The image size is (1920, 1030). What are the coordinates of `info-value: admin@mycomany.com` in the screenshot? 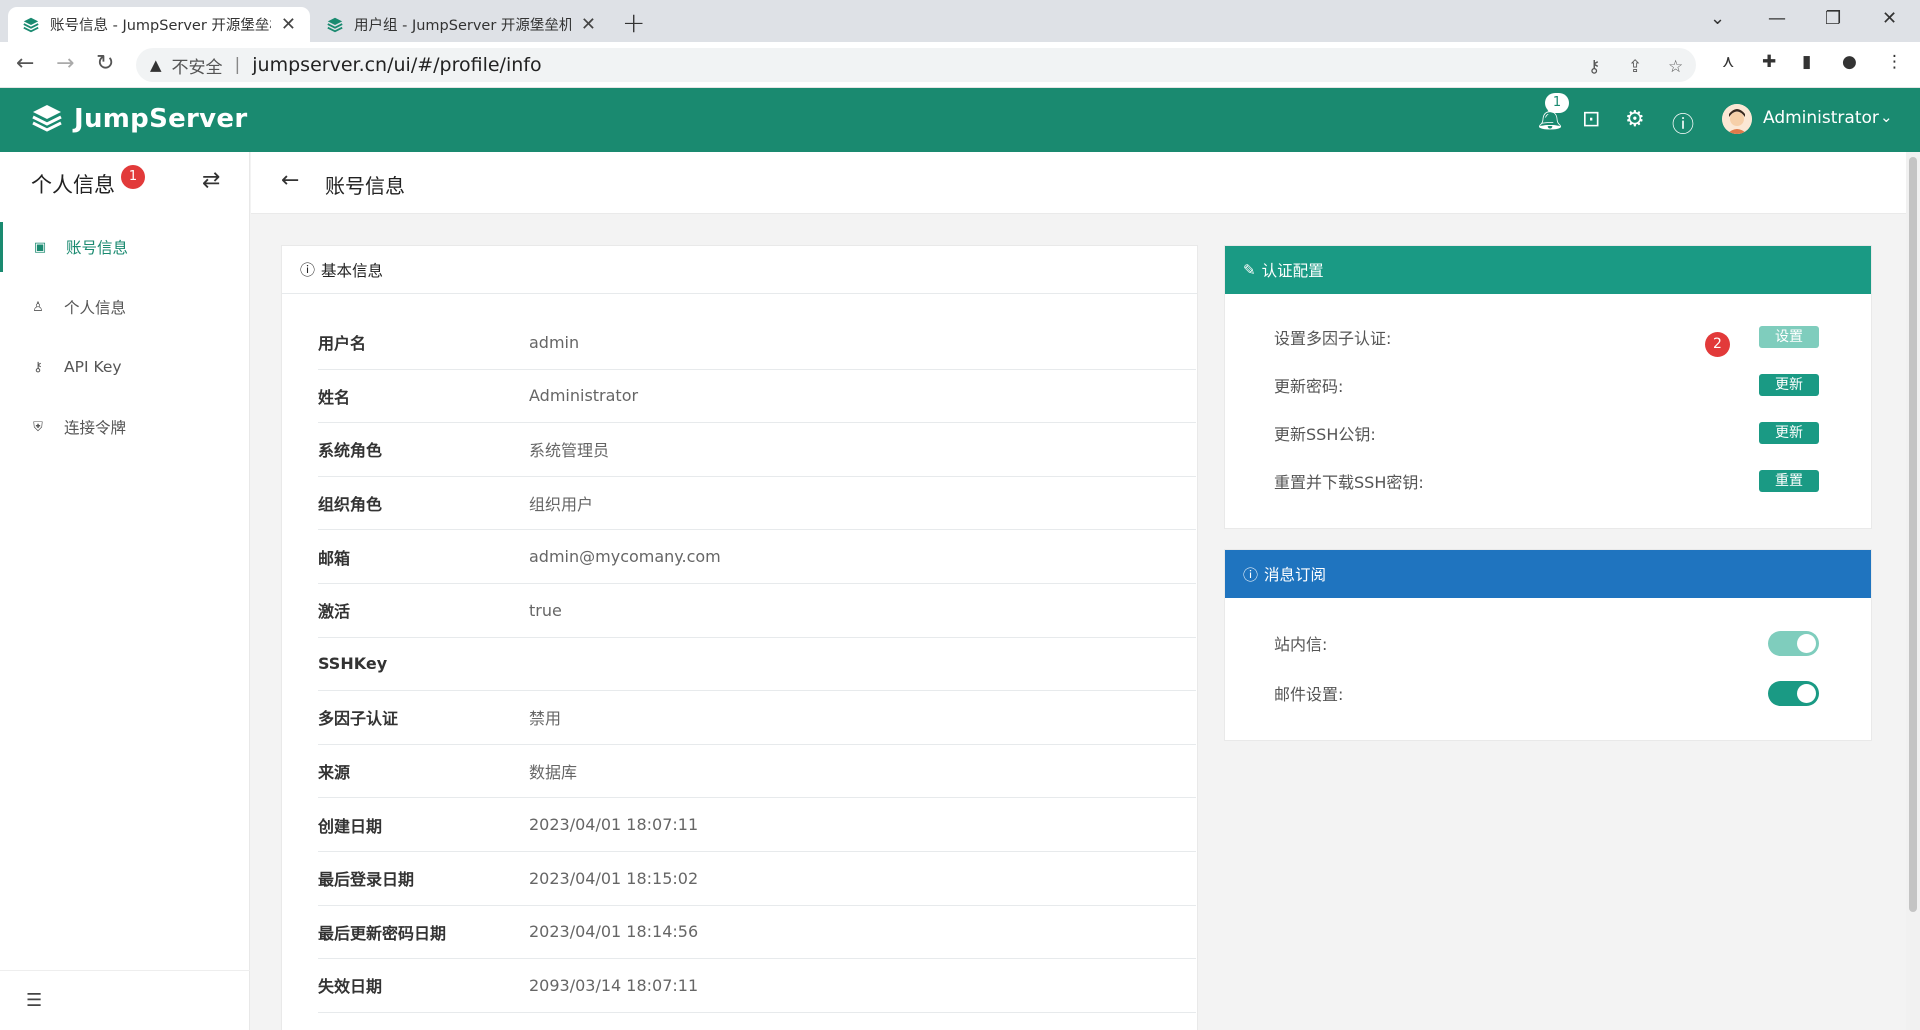 It's located at (625, 557).